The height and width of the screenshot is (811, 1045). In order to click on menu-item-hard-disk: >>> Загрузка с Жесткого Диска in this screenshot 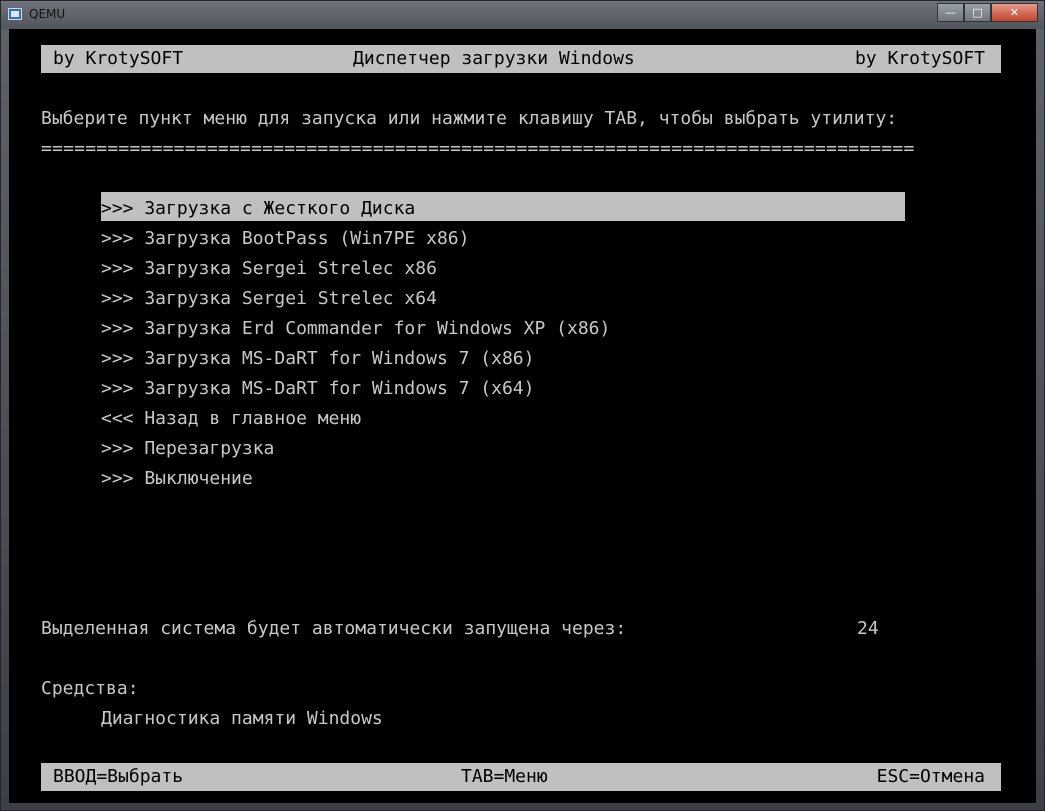, I will do `click(258, 209)`.